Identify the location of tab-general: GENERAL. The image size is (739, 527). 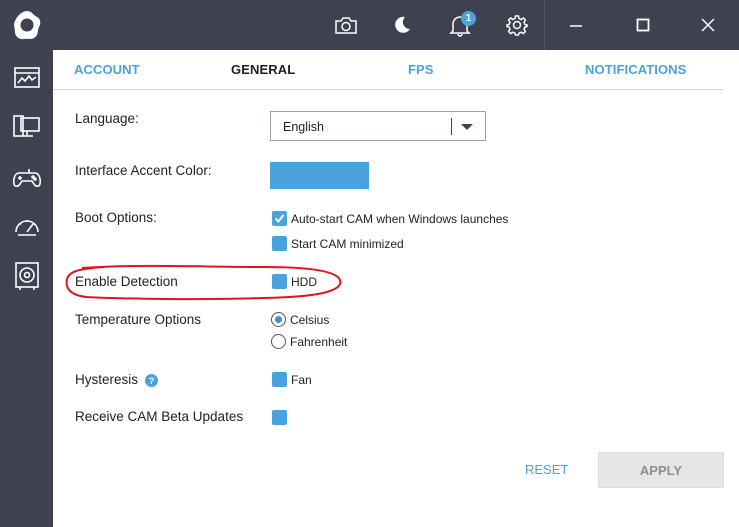
(263, 69).